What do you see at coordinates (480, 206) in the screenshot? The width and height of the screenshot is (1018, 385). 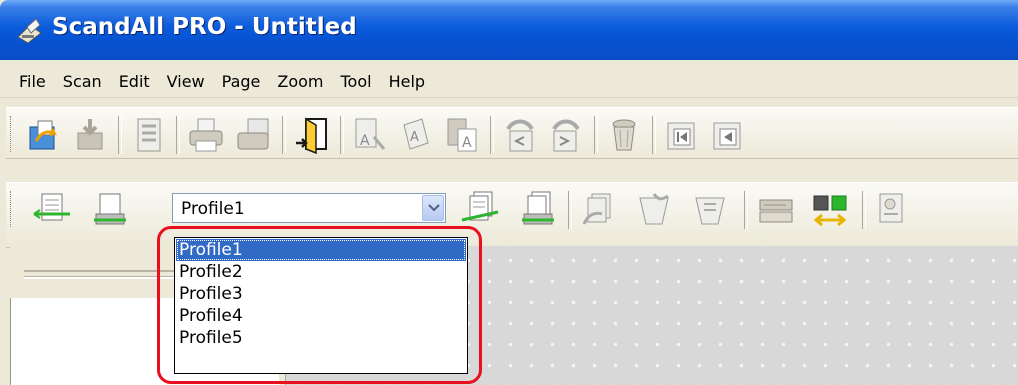 I see `batch-scan-icon` at bounding box center [480, 206].